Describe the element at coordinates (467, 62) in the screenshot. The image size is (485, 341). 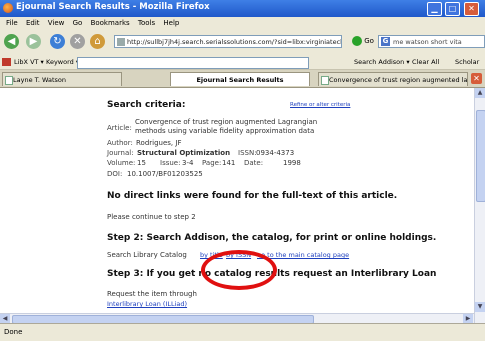
I see `libx-scholar-button: Scholar` at that location.